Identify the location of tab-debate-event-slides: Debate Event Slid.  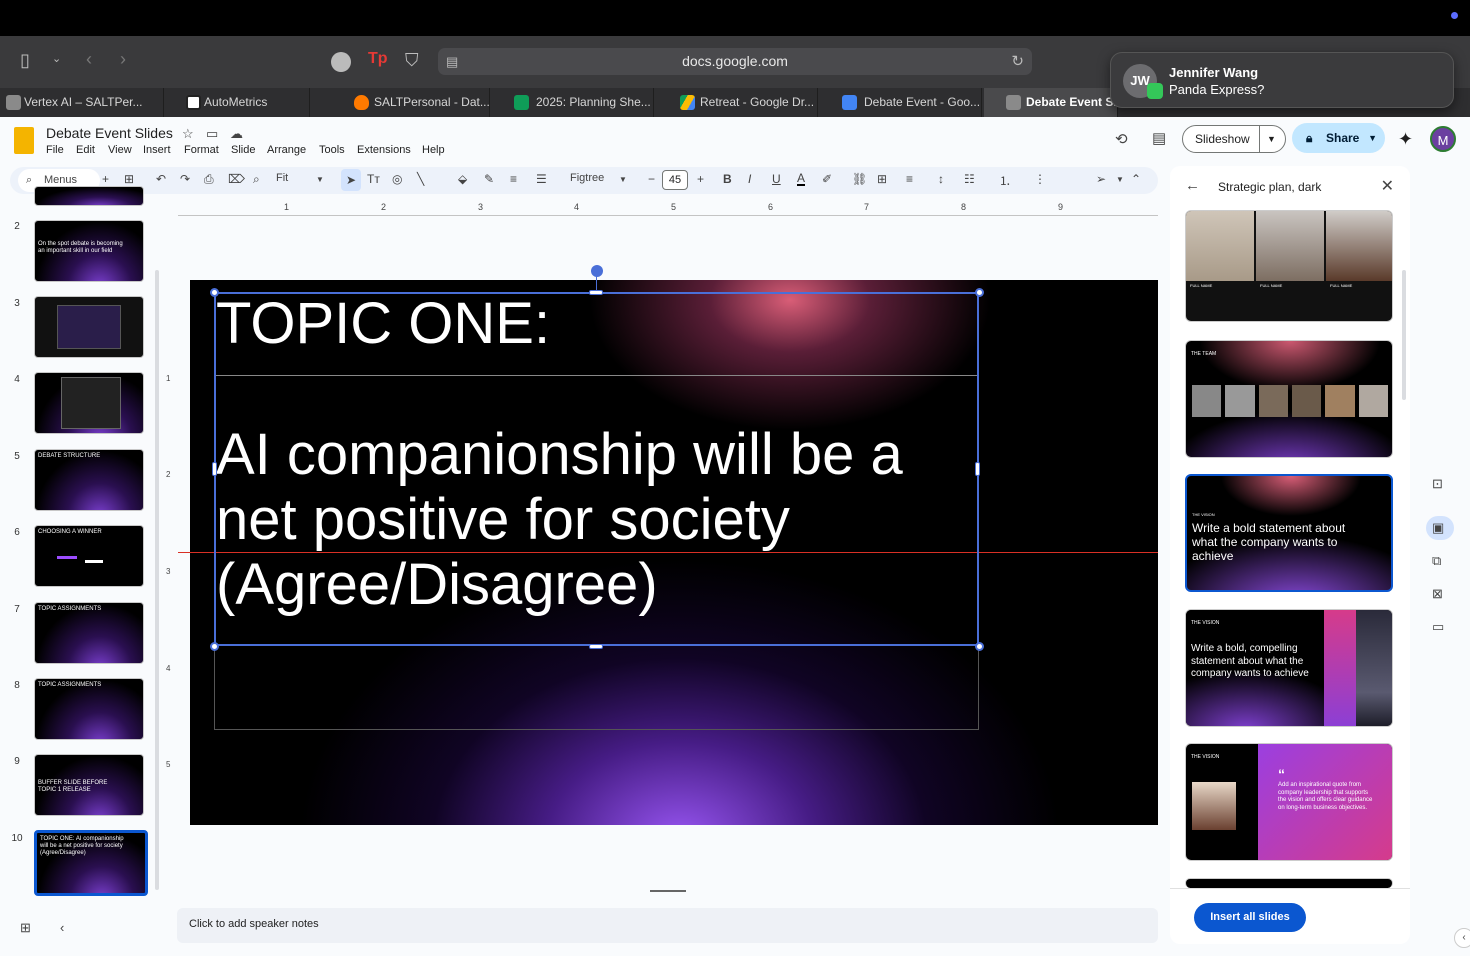
(1051, 102).